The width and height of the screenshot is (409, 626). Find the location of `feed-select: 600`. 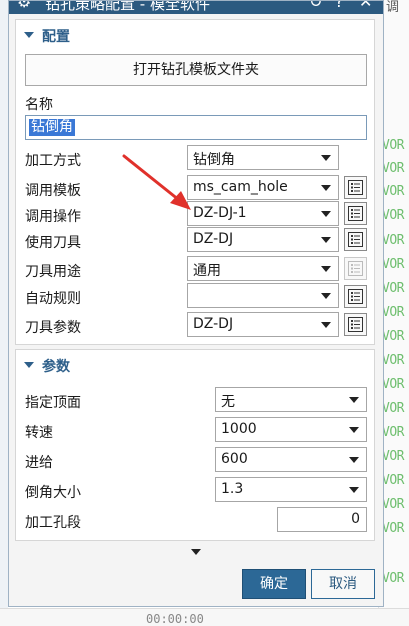

feed-select: 600 is located at coordinates (291, 459).